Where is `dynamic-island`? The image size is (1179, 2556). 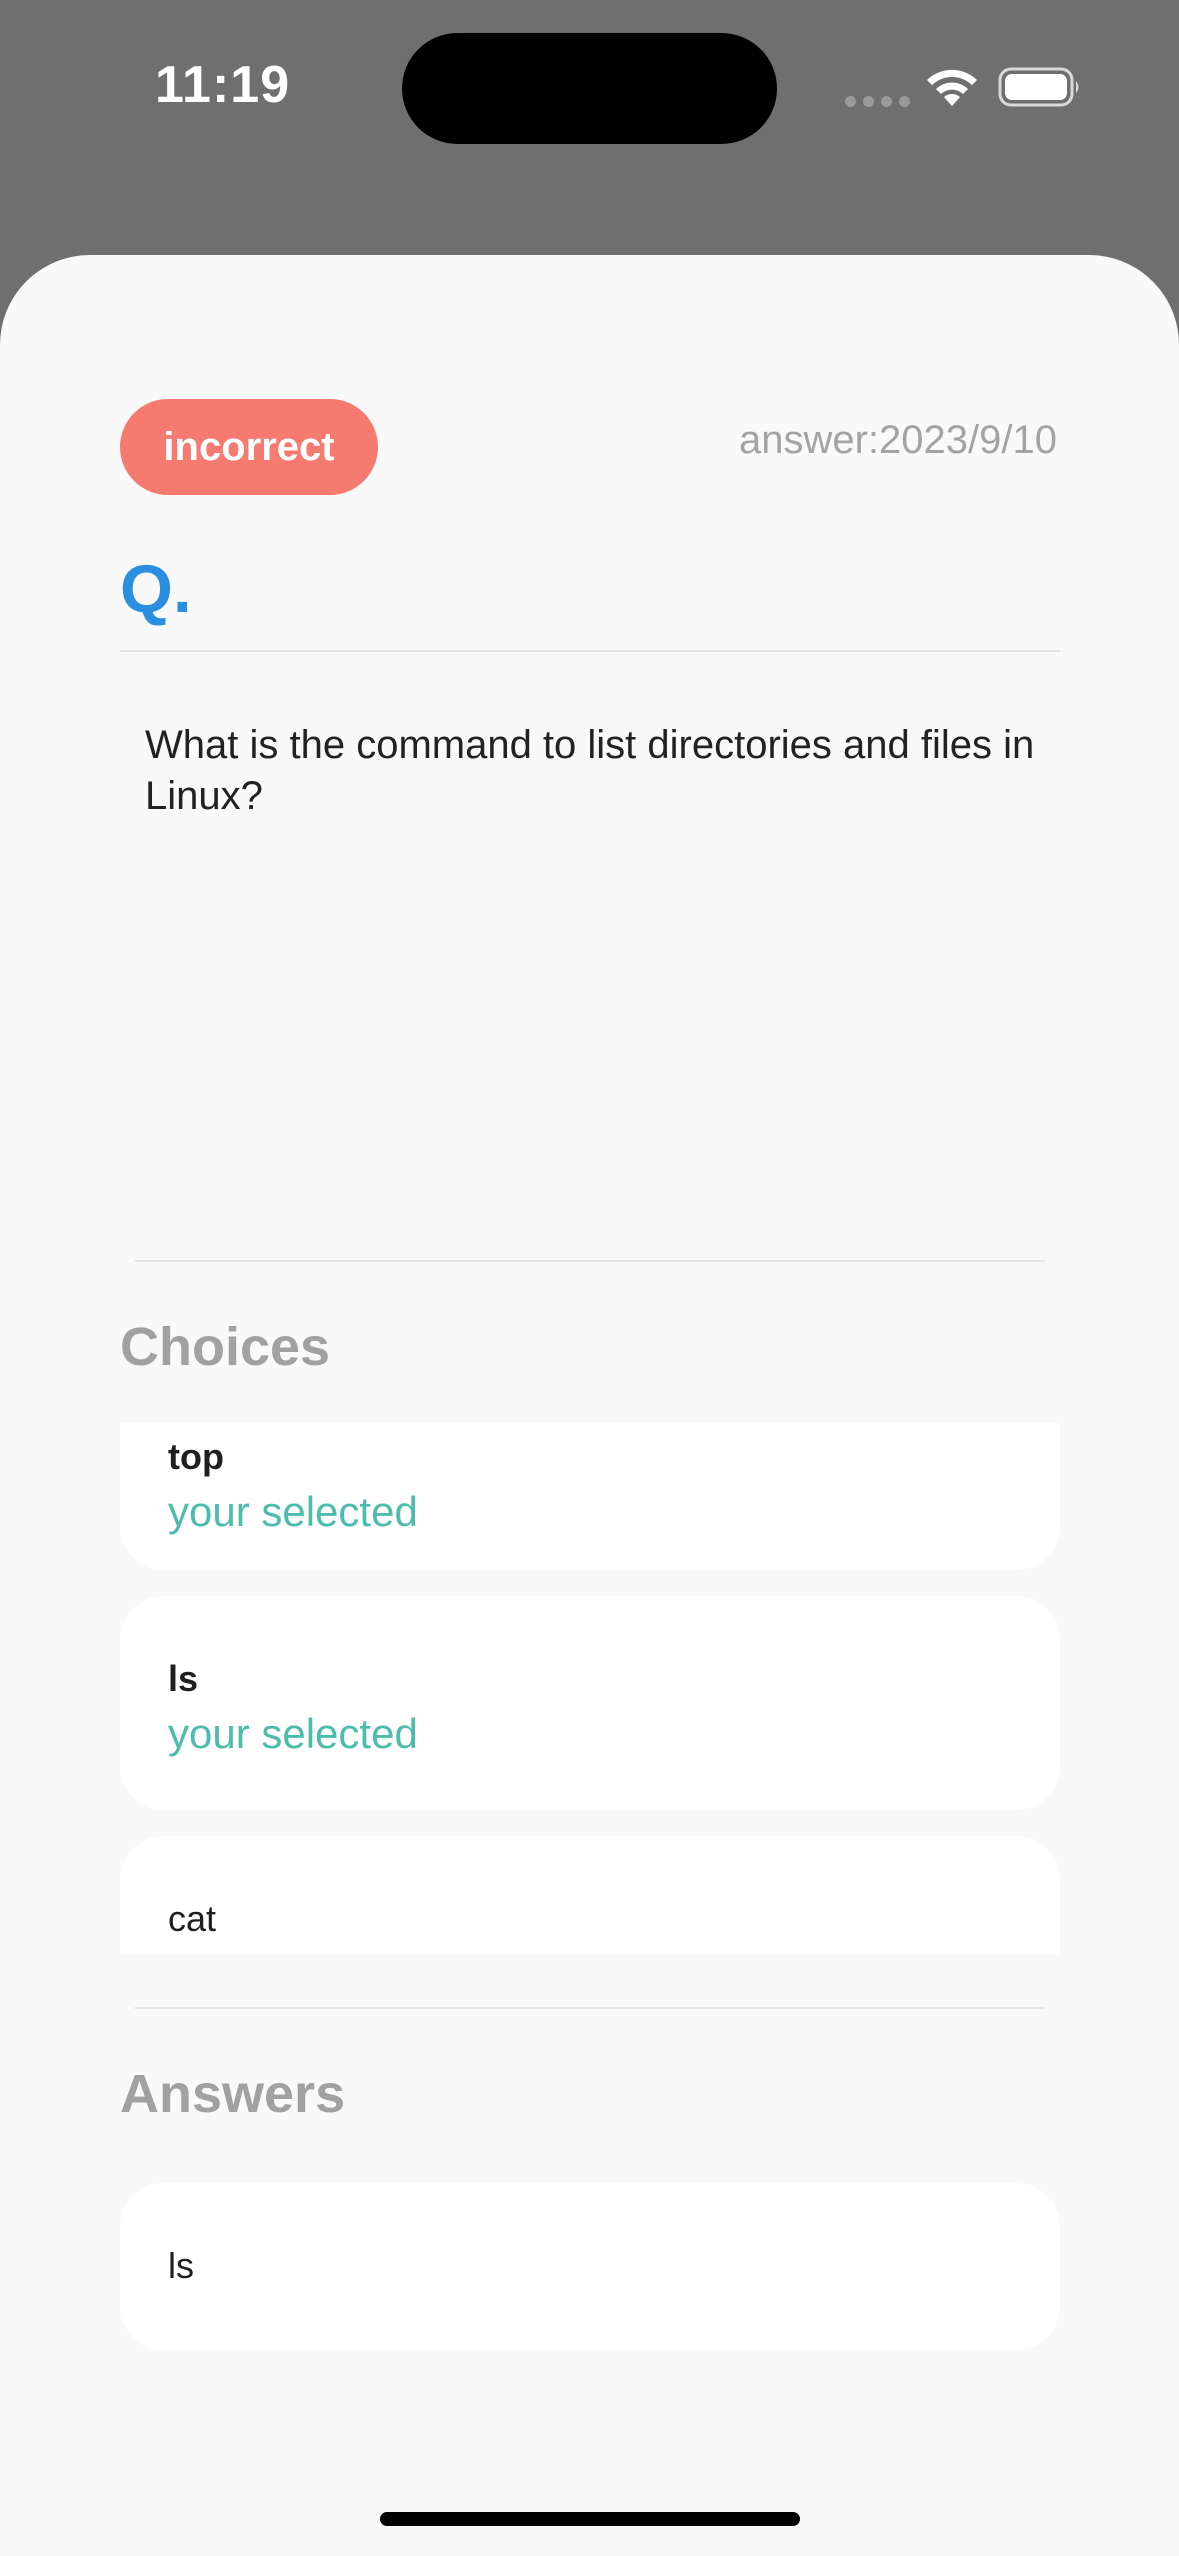 dynamic-island is located at coordinates (589, 88).